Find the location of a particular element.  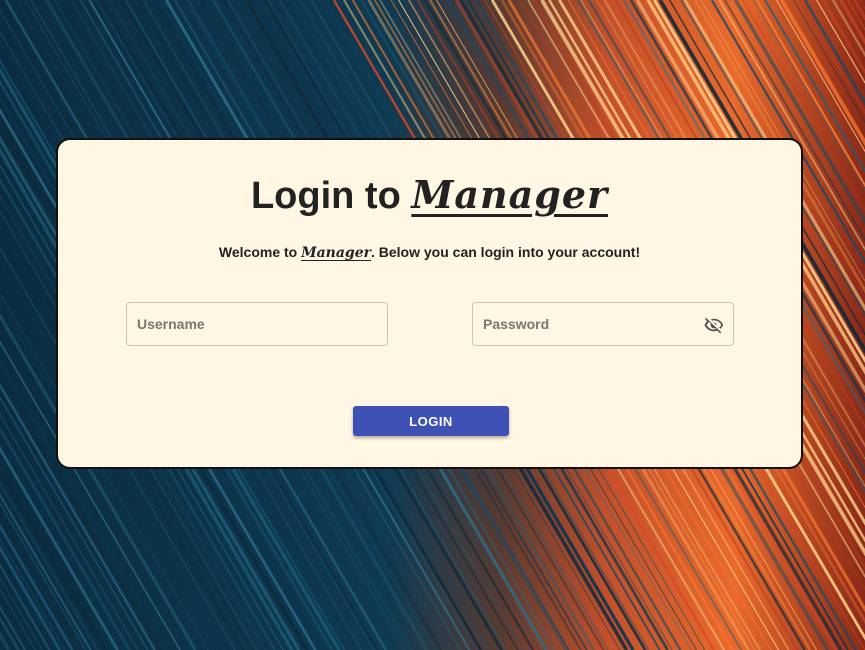

password-input is located at coordinates (603, 324).